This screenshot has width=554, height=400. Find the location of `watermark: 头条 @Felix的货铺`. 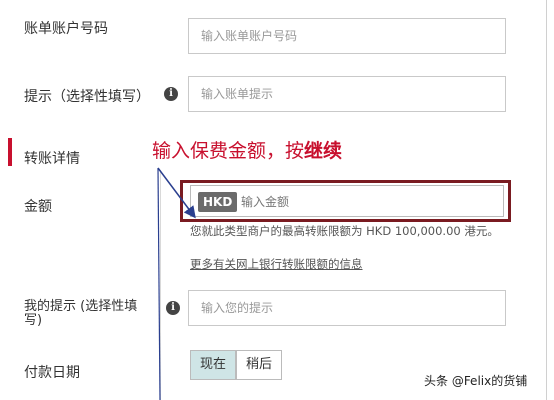

watermark: 头条 @Felix的货铺 is located at coordinates (476, 381).